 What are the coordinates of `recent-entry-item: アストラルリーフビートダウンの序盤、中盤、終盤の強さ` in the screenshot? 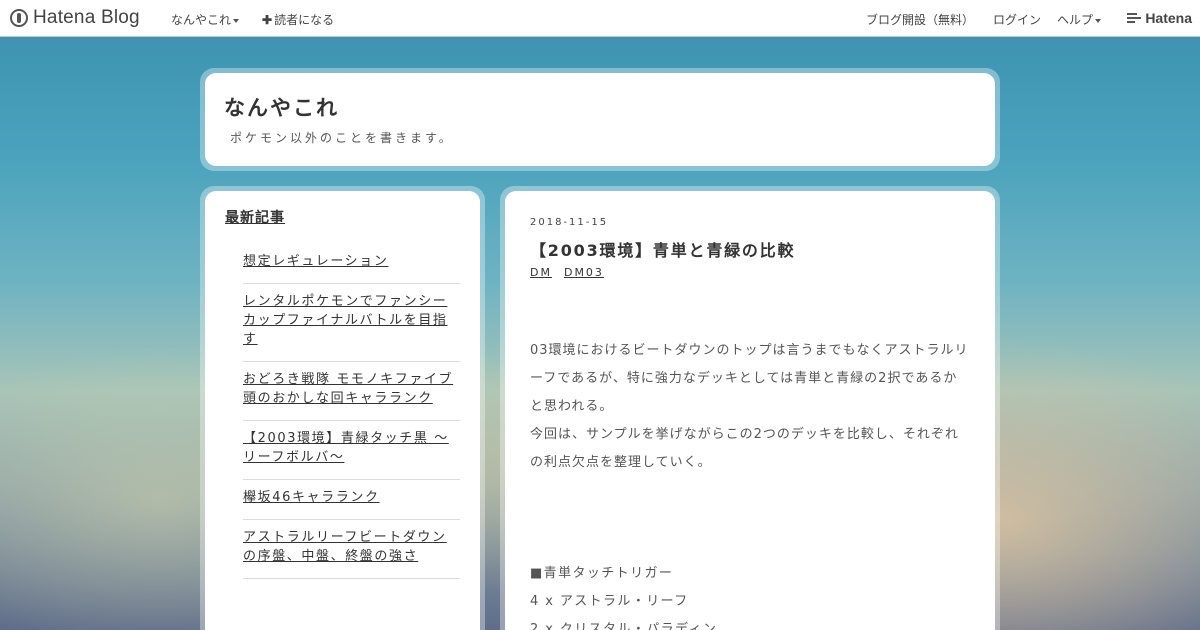 It's located at (351, 549).